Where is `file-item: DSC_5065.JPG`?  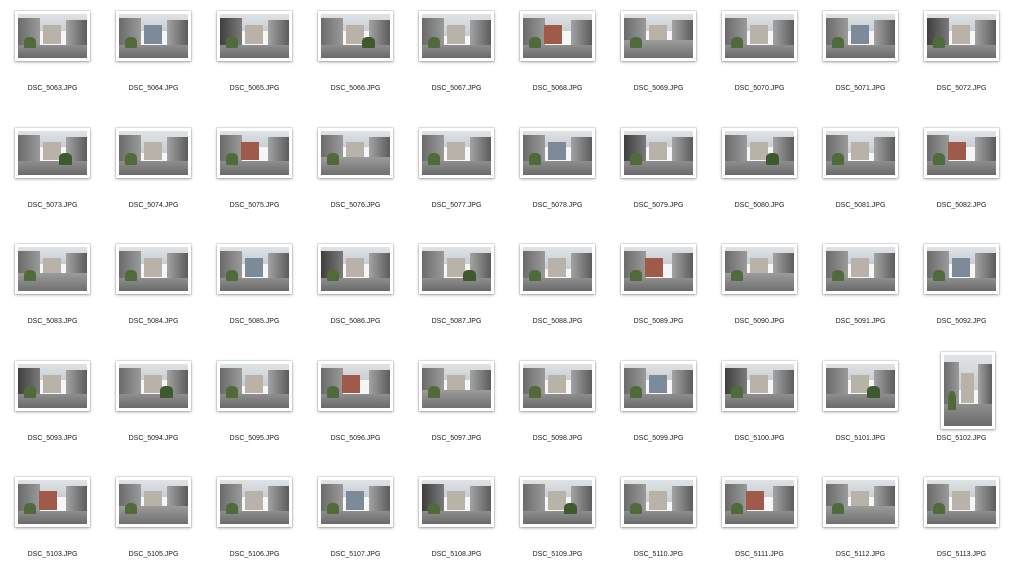 file-item: DSC_5065.JPG is located at coordinates (254, 59).